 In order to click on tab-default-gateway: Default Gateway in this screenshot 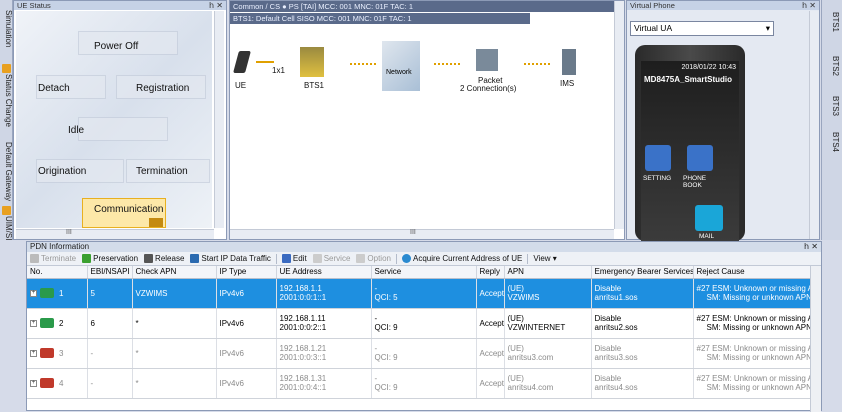, I will do `click(6, 168)`.